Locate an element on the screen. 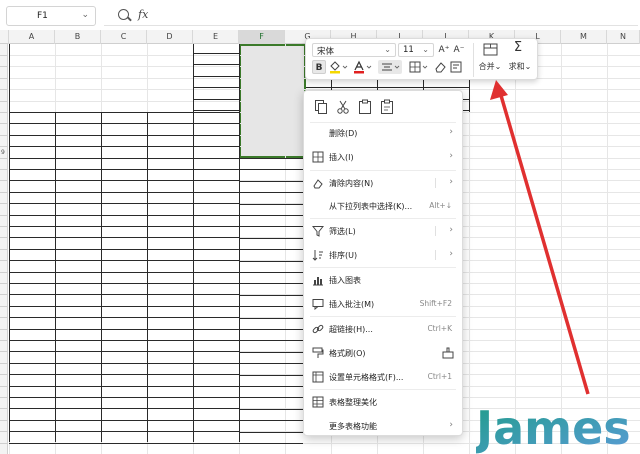 This screenshot has width=640, height=454. column-header-a: A is located at coordinates (32, 37).